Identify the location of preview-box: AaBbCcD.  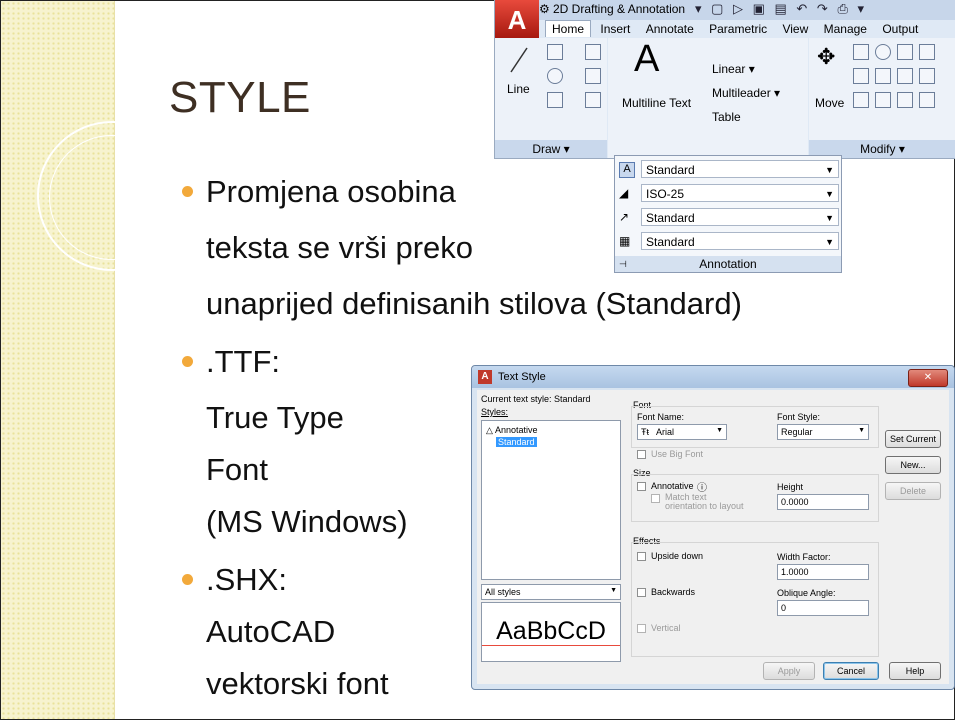
(551, 632).